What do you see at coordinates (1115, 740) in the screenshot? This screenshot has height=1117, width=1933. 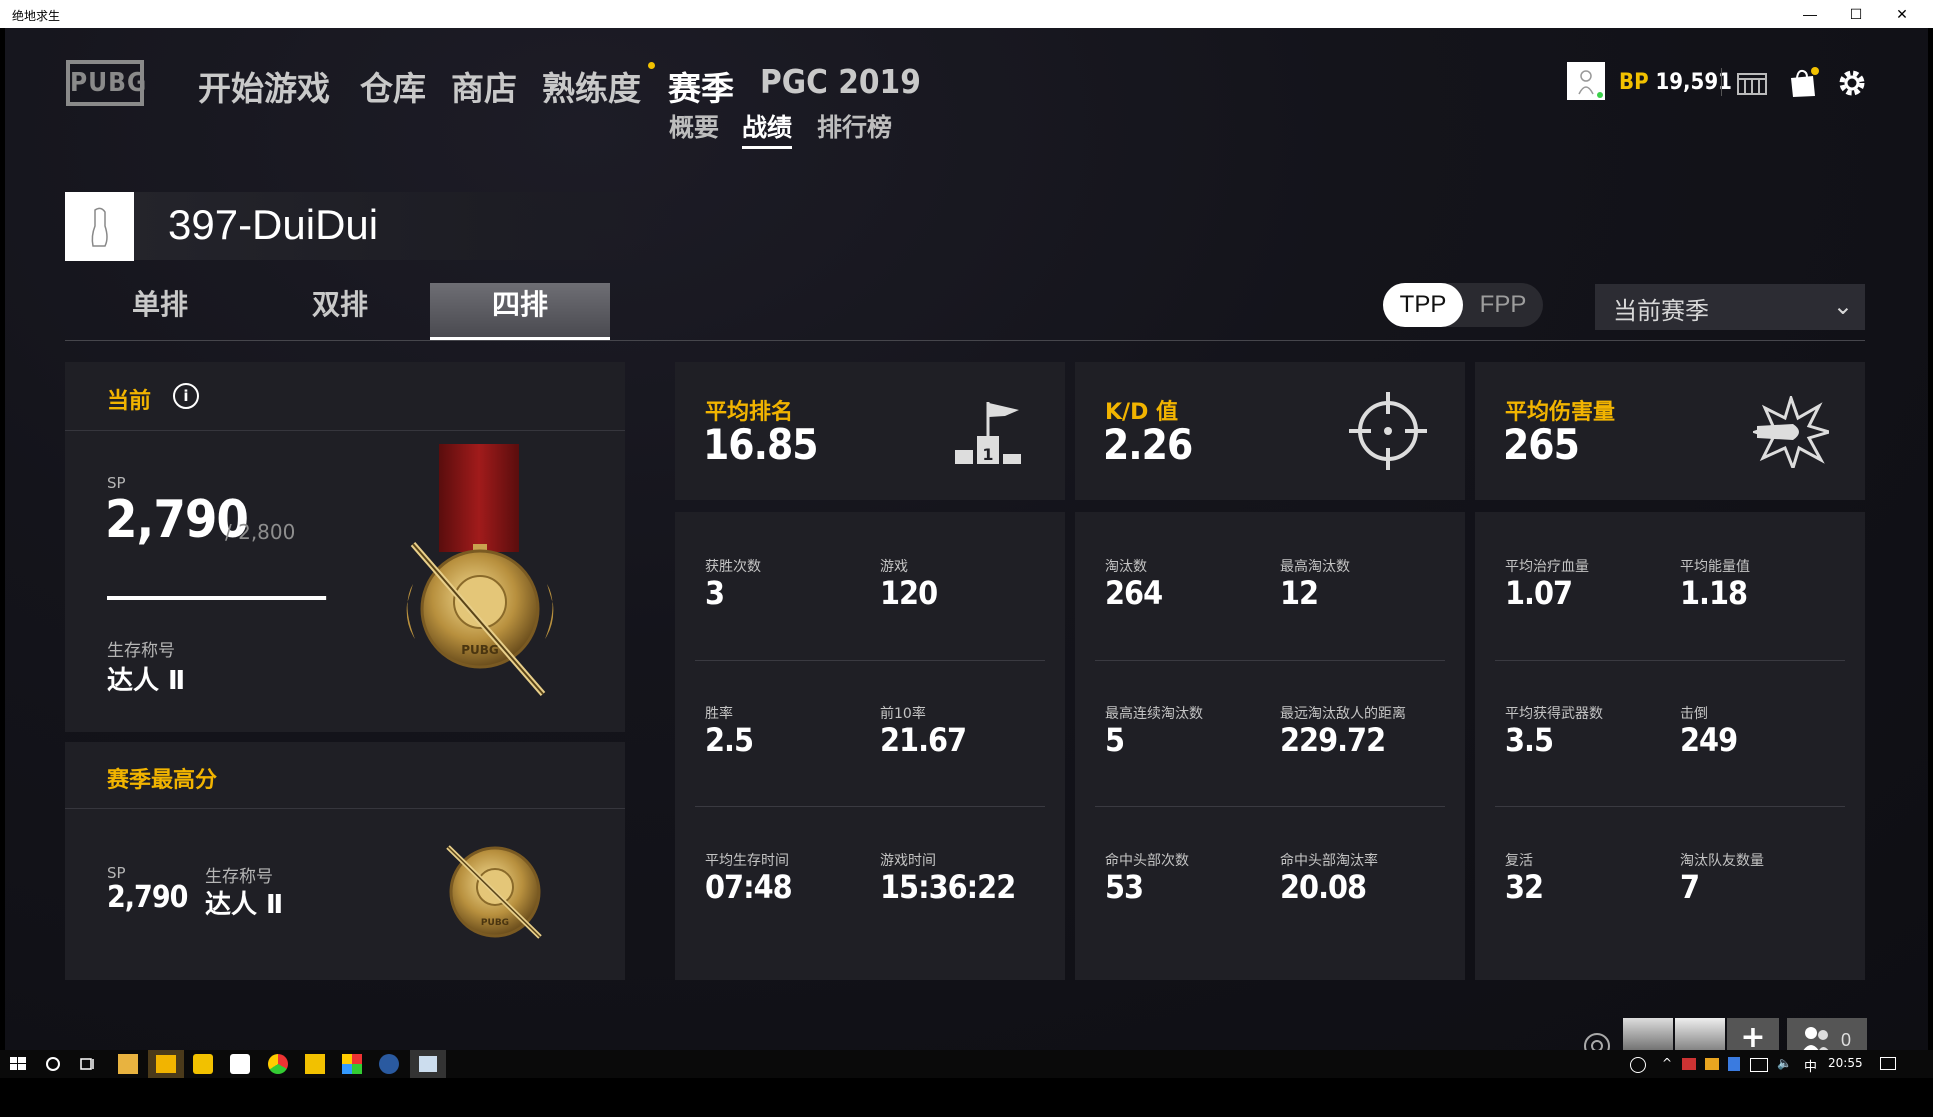 I see `kill-streak-value: 5` at bounding box center [1115, 740].